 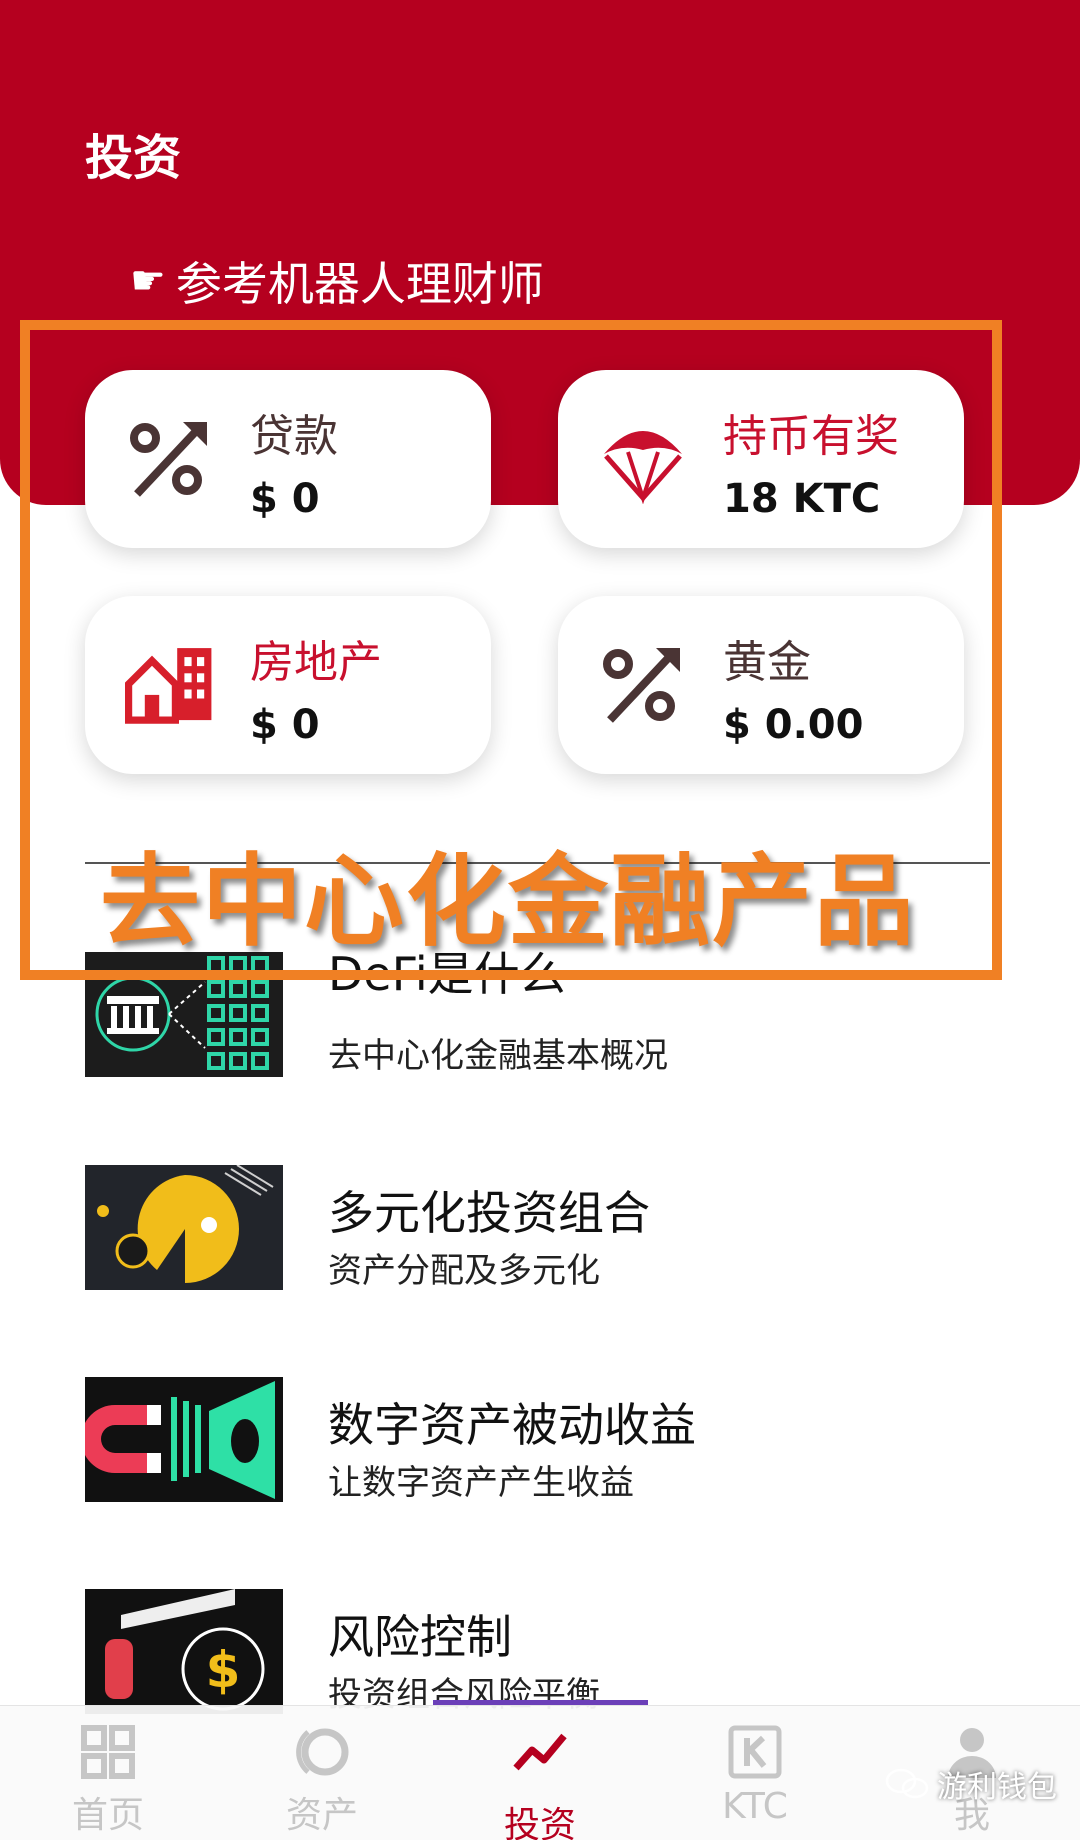 I want to click on robot-advisor-label: 参考机器人理财师, so click(x=359, y=284).